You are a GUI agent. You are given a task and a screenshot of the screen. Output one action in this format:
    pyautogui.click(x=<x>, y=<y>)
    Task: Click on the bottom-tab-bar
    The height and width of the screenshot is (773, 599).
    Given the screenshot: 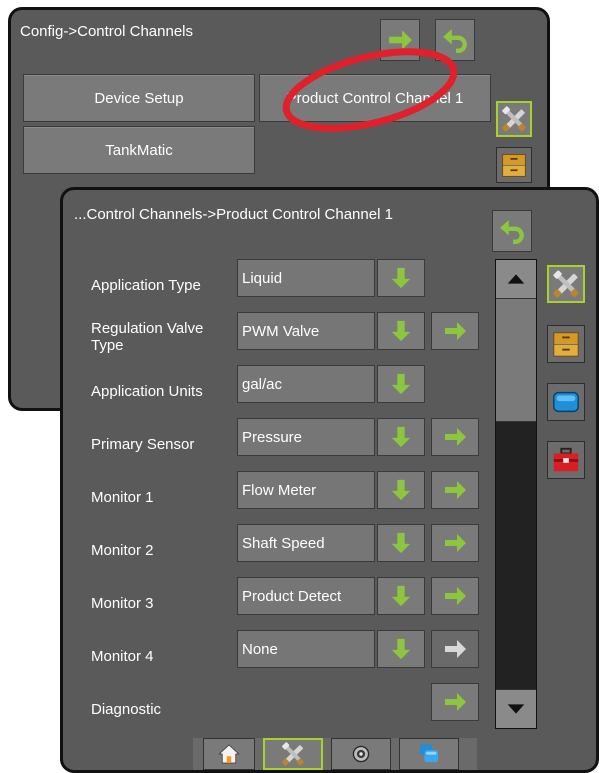 What is the action you would take?
    pyautogui.click(x=335, y=754)
    